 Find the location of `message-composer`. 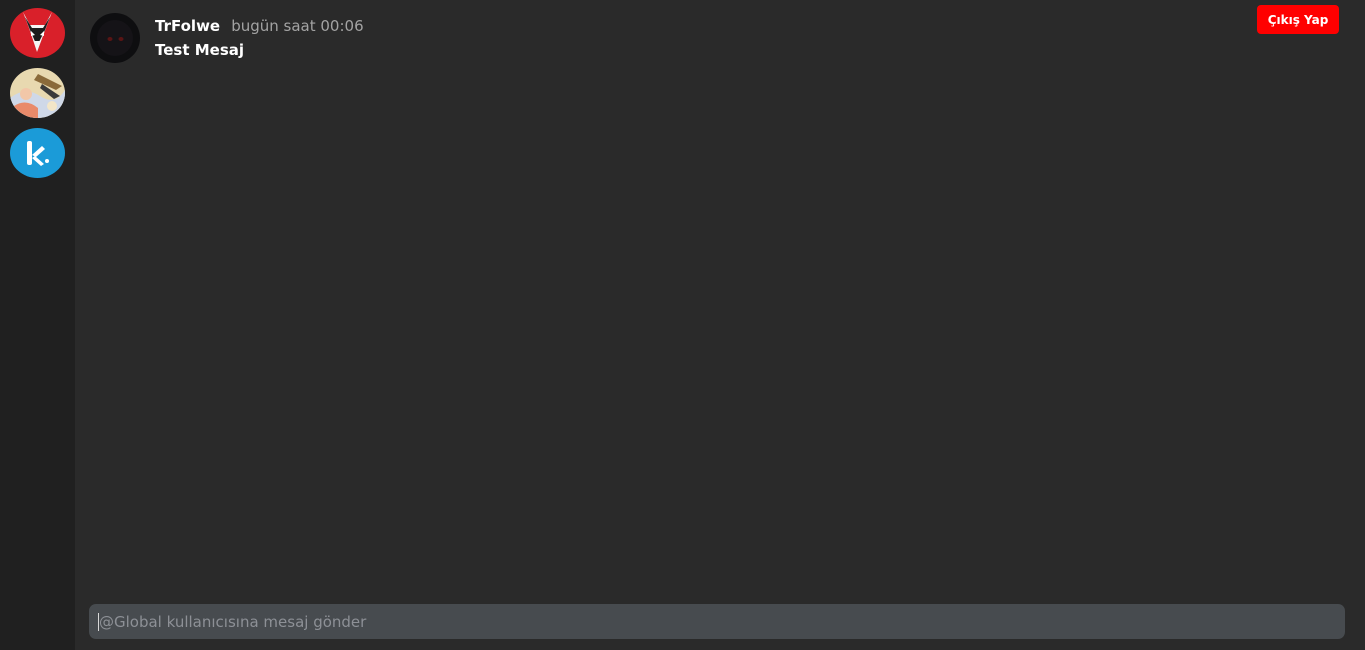

message-composer is located at coordinates (717, 621).